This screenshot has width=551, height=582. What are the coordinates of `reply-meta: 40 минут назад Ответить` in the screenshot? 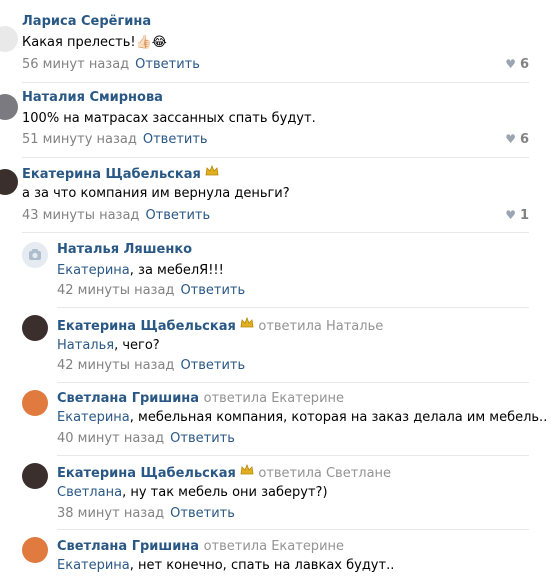 It's located at (146, 438).